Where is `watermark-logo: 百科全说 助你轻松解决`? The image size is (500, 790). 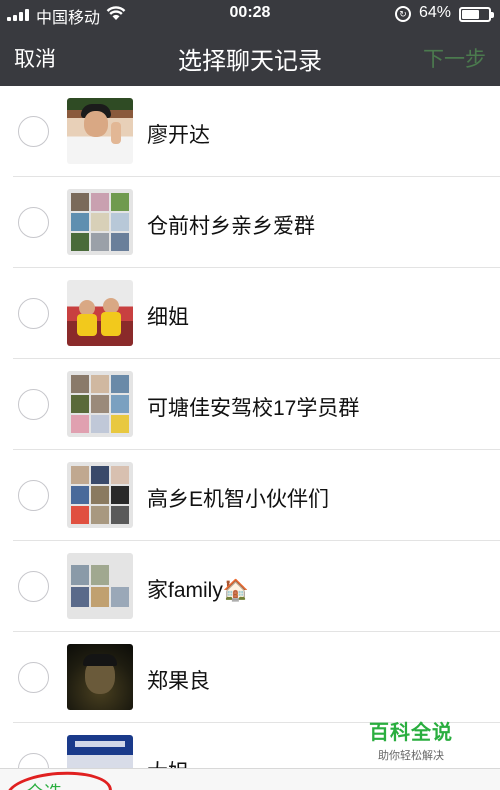 watermark-logo: 百科全说 助你轻松解决 is located at coordinates (411, 739).